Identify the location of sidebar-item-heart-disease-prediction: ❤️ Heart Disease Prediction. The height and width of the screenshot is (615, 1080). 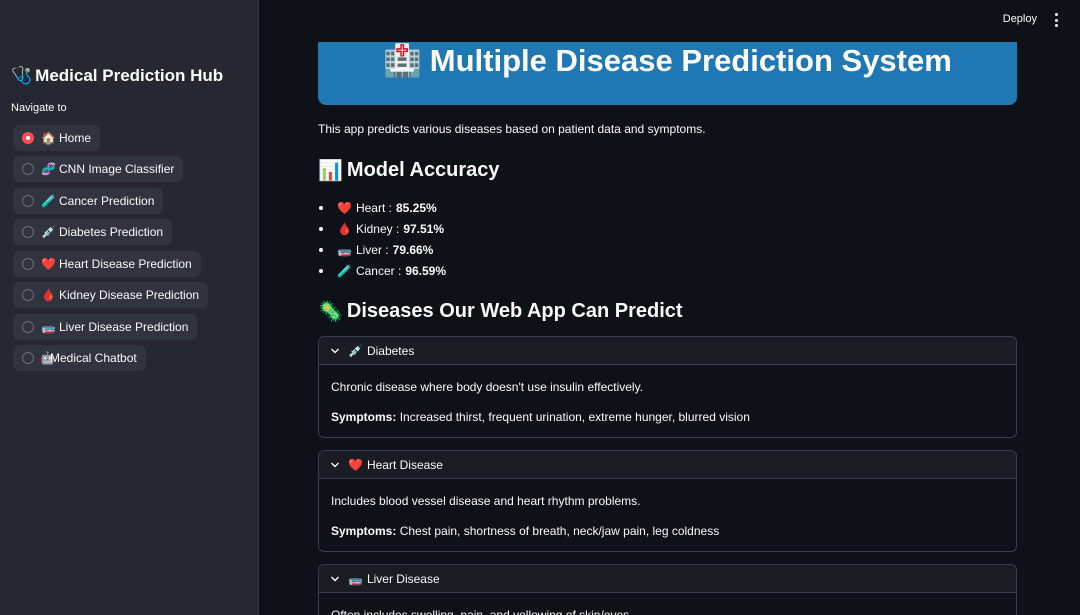
(107, 264).